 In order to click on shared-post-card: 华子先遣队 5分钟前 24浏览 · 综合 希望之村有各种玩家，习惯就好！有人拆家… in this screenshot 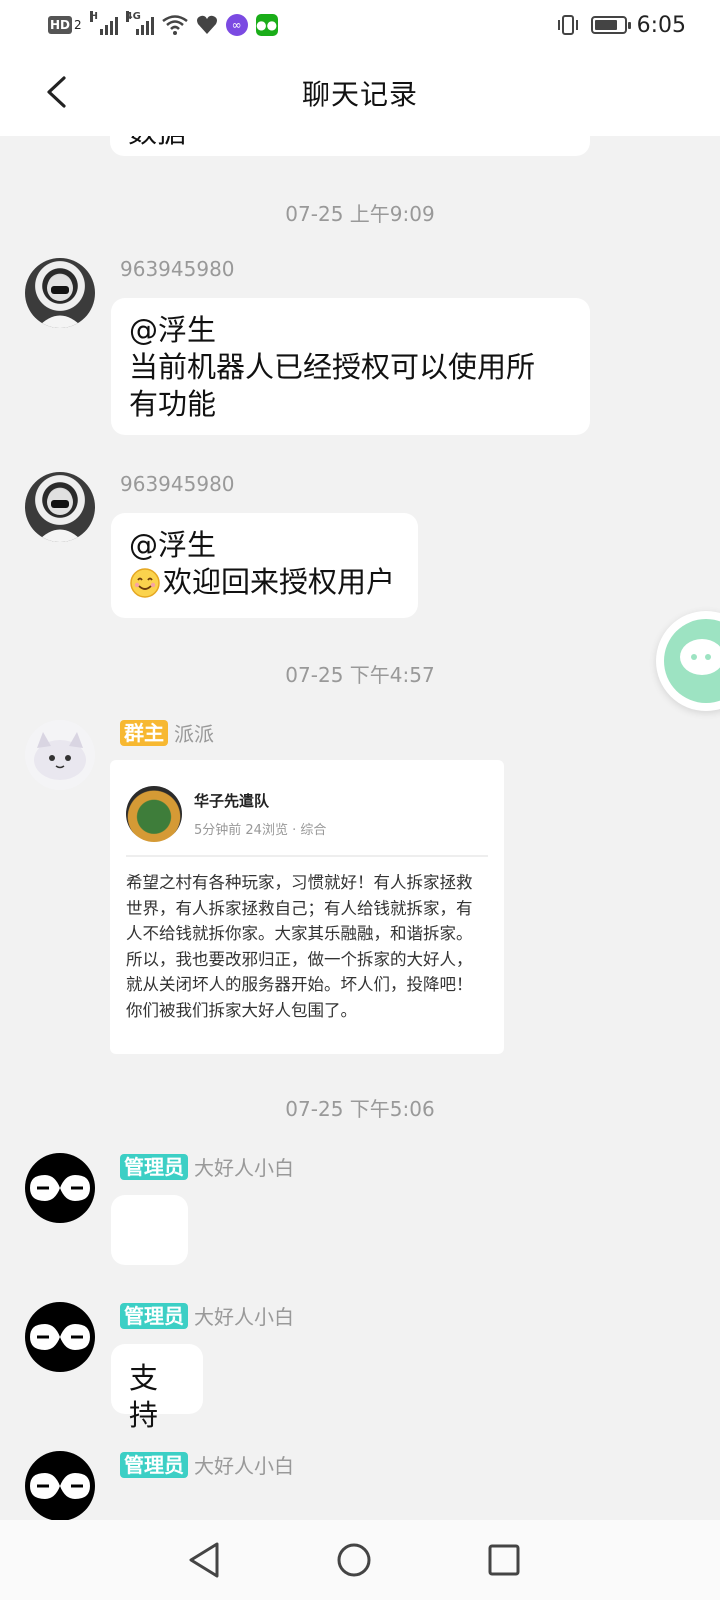, I will do `click(307, 907)`.